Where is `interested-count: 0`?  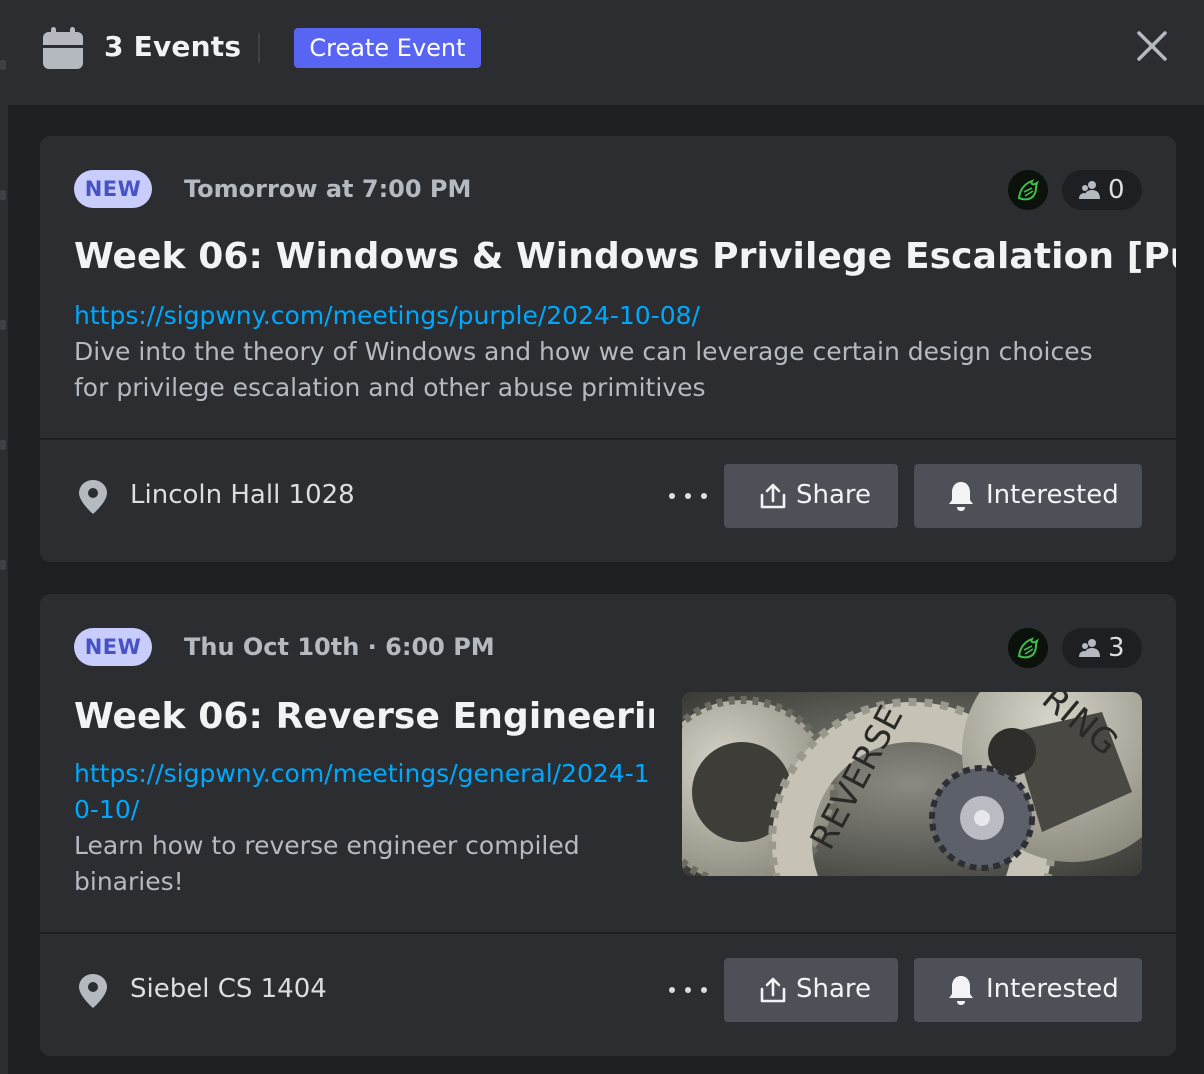 interested-count: 0 is located at coordinates (1102, 190).